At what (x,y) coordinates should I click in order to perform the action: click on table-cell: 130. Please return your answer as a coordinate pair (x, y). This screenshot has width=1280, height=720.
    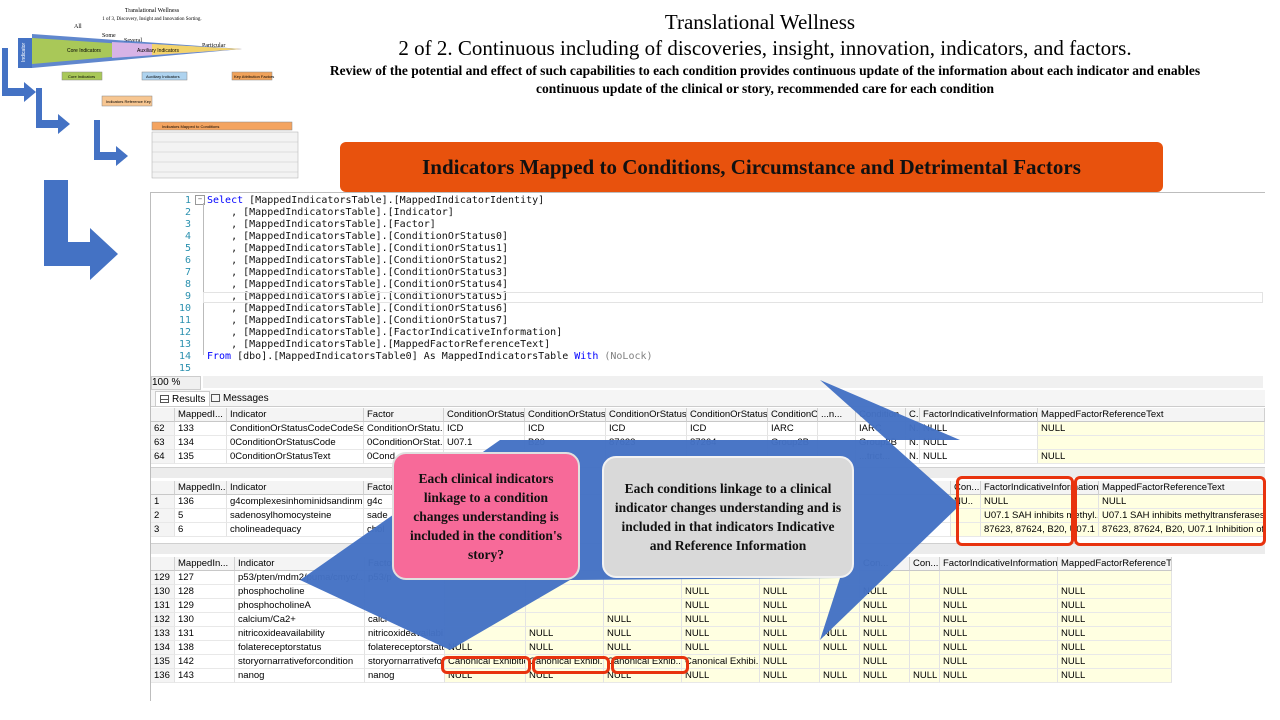
    Looking at the image, I should click on (205, 620).